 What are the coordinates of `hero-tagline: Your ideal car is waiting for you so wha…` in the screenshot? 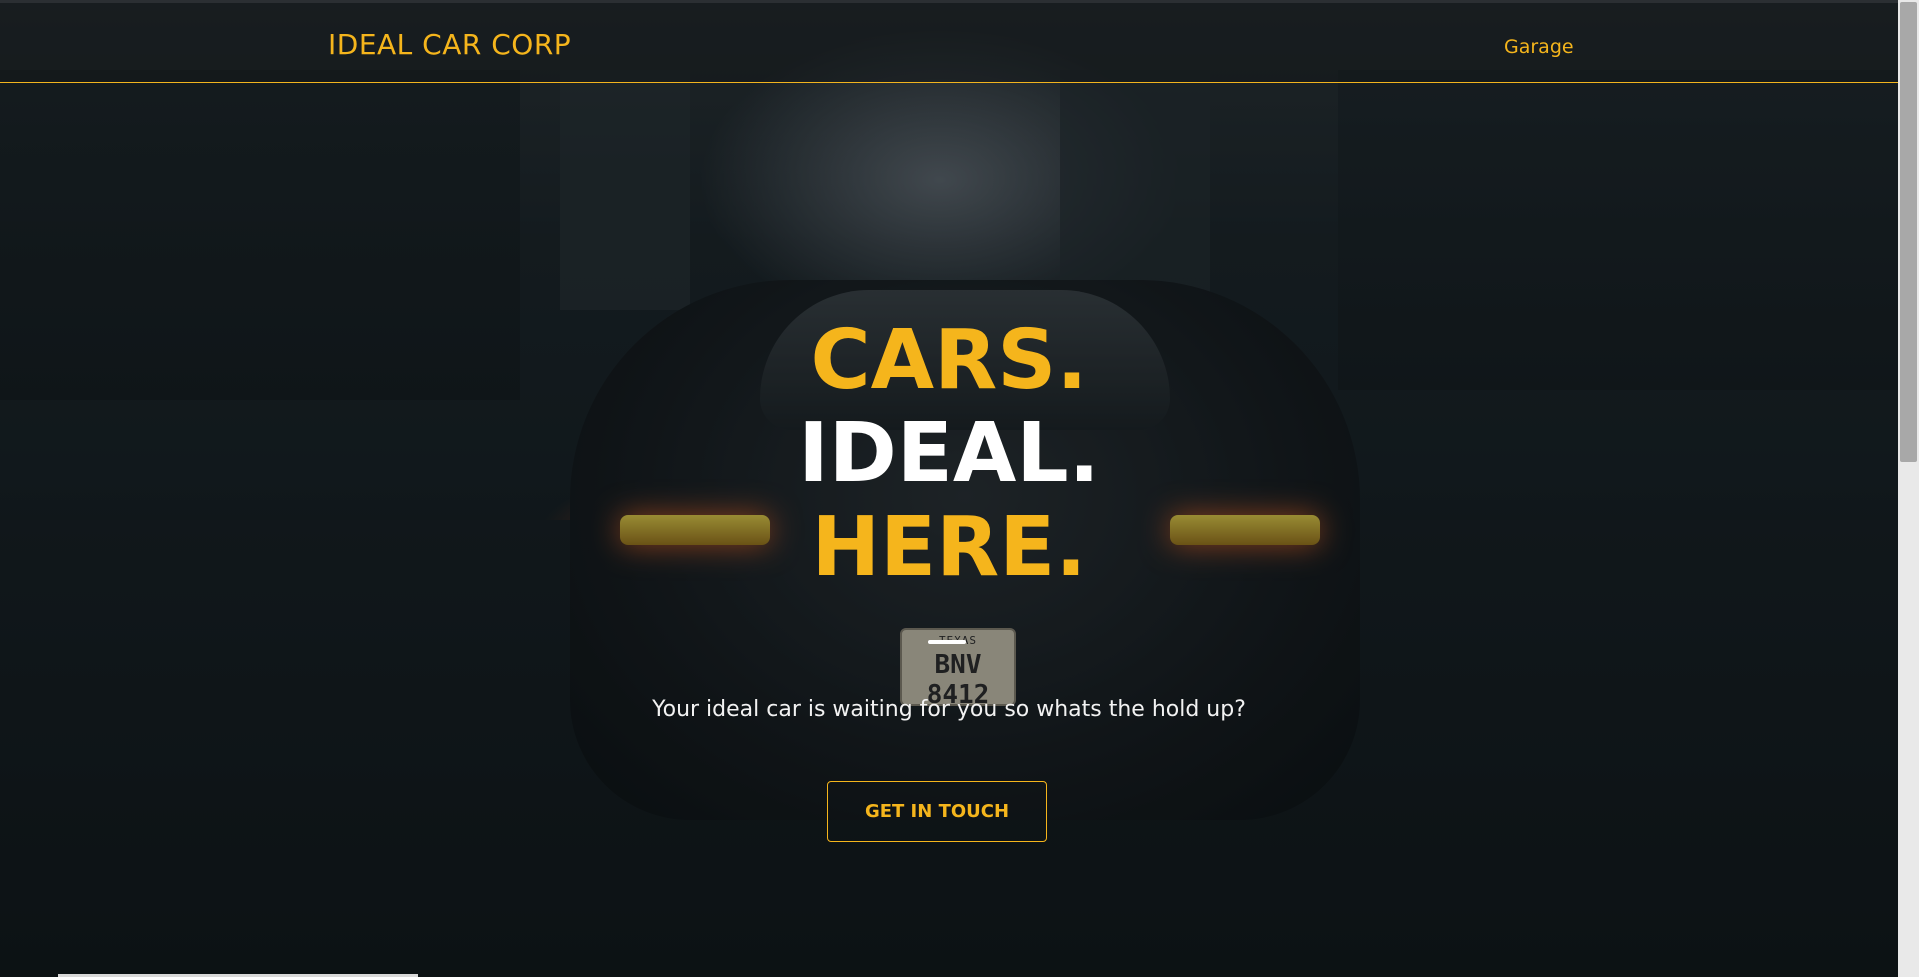 It's located at (949, 709).